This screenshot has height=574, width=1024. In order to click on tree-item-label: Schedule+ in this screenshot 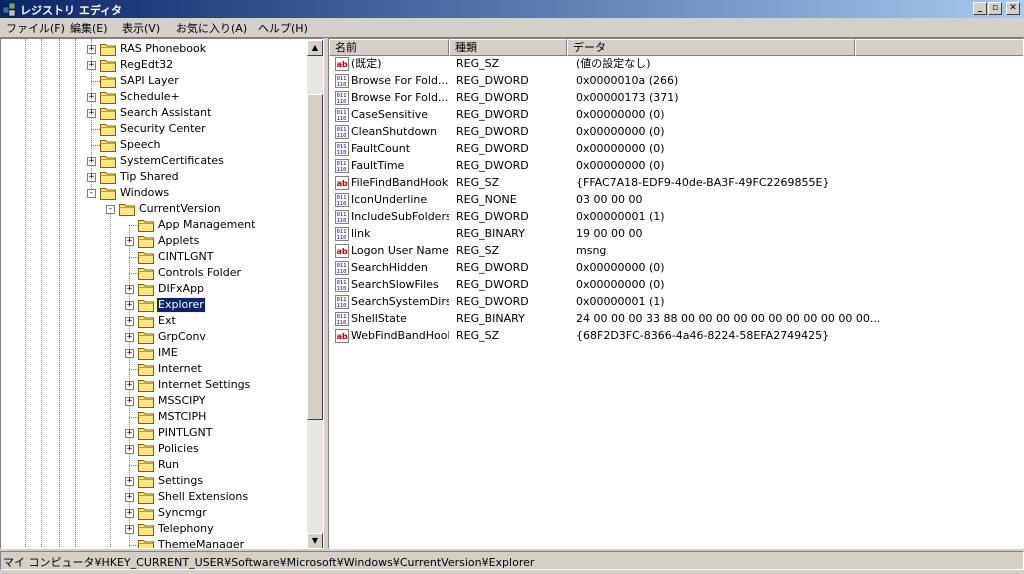, I will do `click(150, 97)`.